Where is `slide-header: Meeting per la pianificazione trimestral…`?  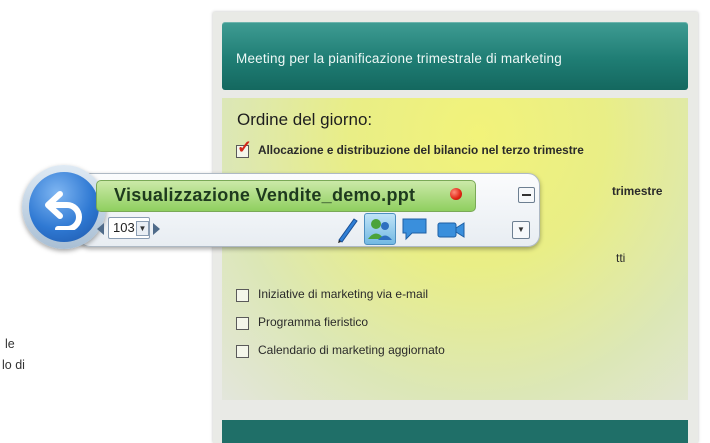 slide-header: Meeting per la pianificazione trimestral… is located at coordinates (455, 56).